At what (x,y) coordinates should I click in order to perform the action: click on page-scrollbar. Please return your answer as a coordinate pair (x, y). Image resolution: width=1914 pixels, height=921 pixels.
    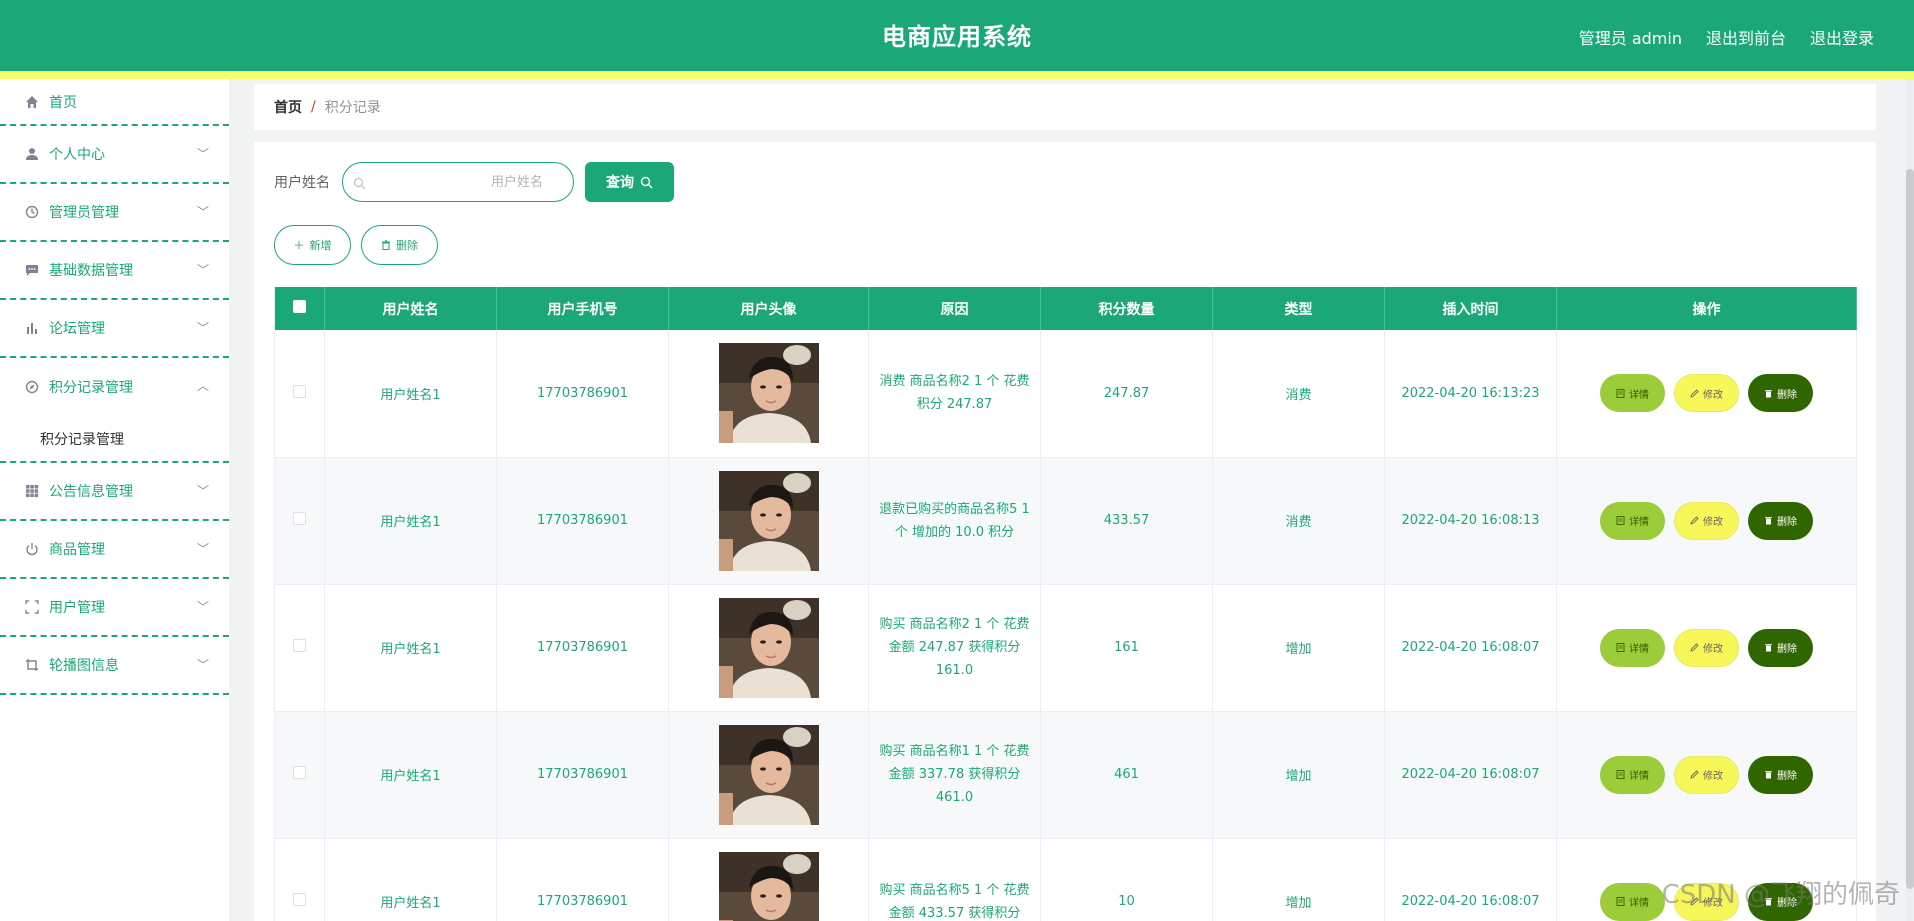
    Looking at the image, I should click on (1910, 500).